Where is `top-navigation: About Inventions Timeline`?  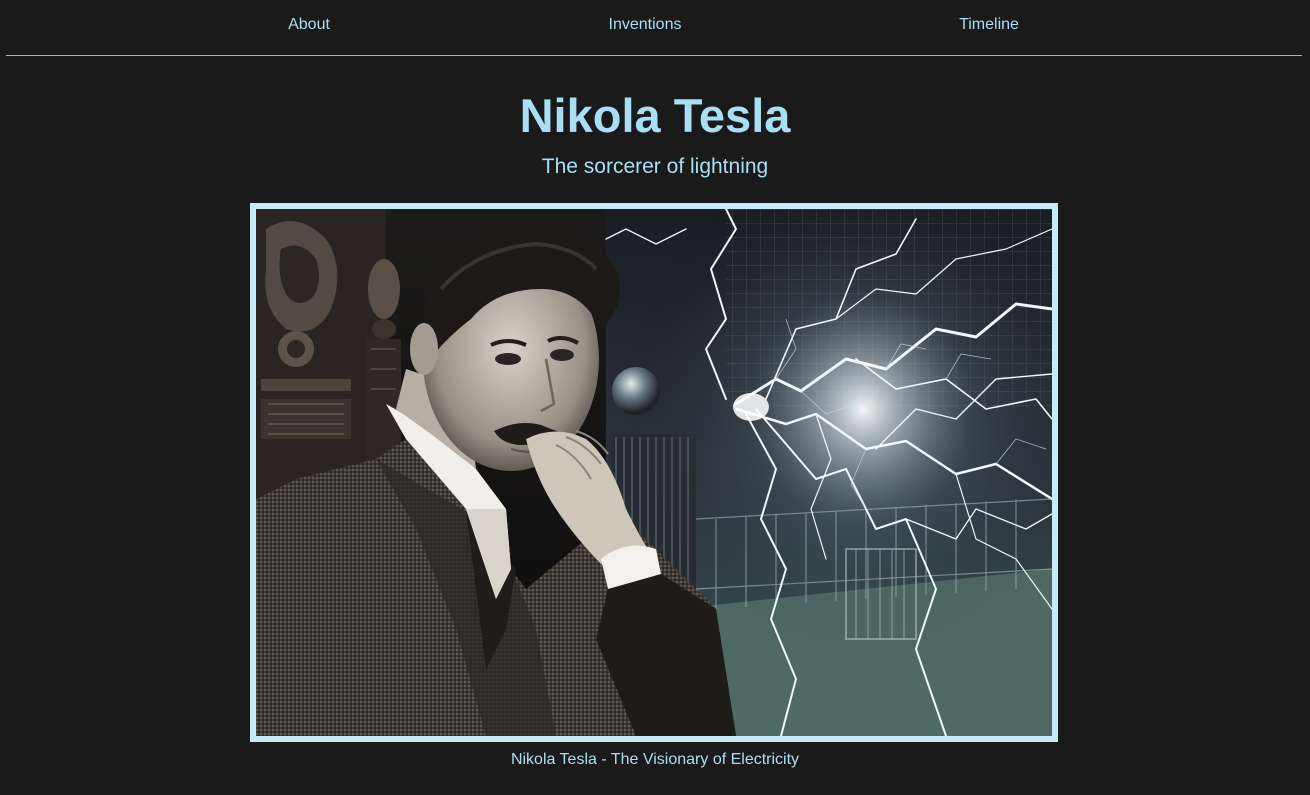
top-navigation: About Inventions Timeline is located at coordinates (654, 28).